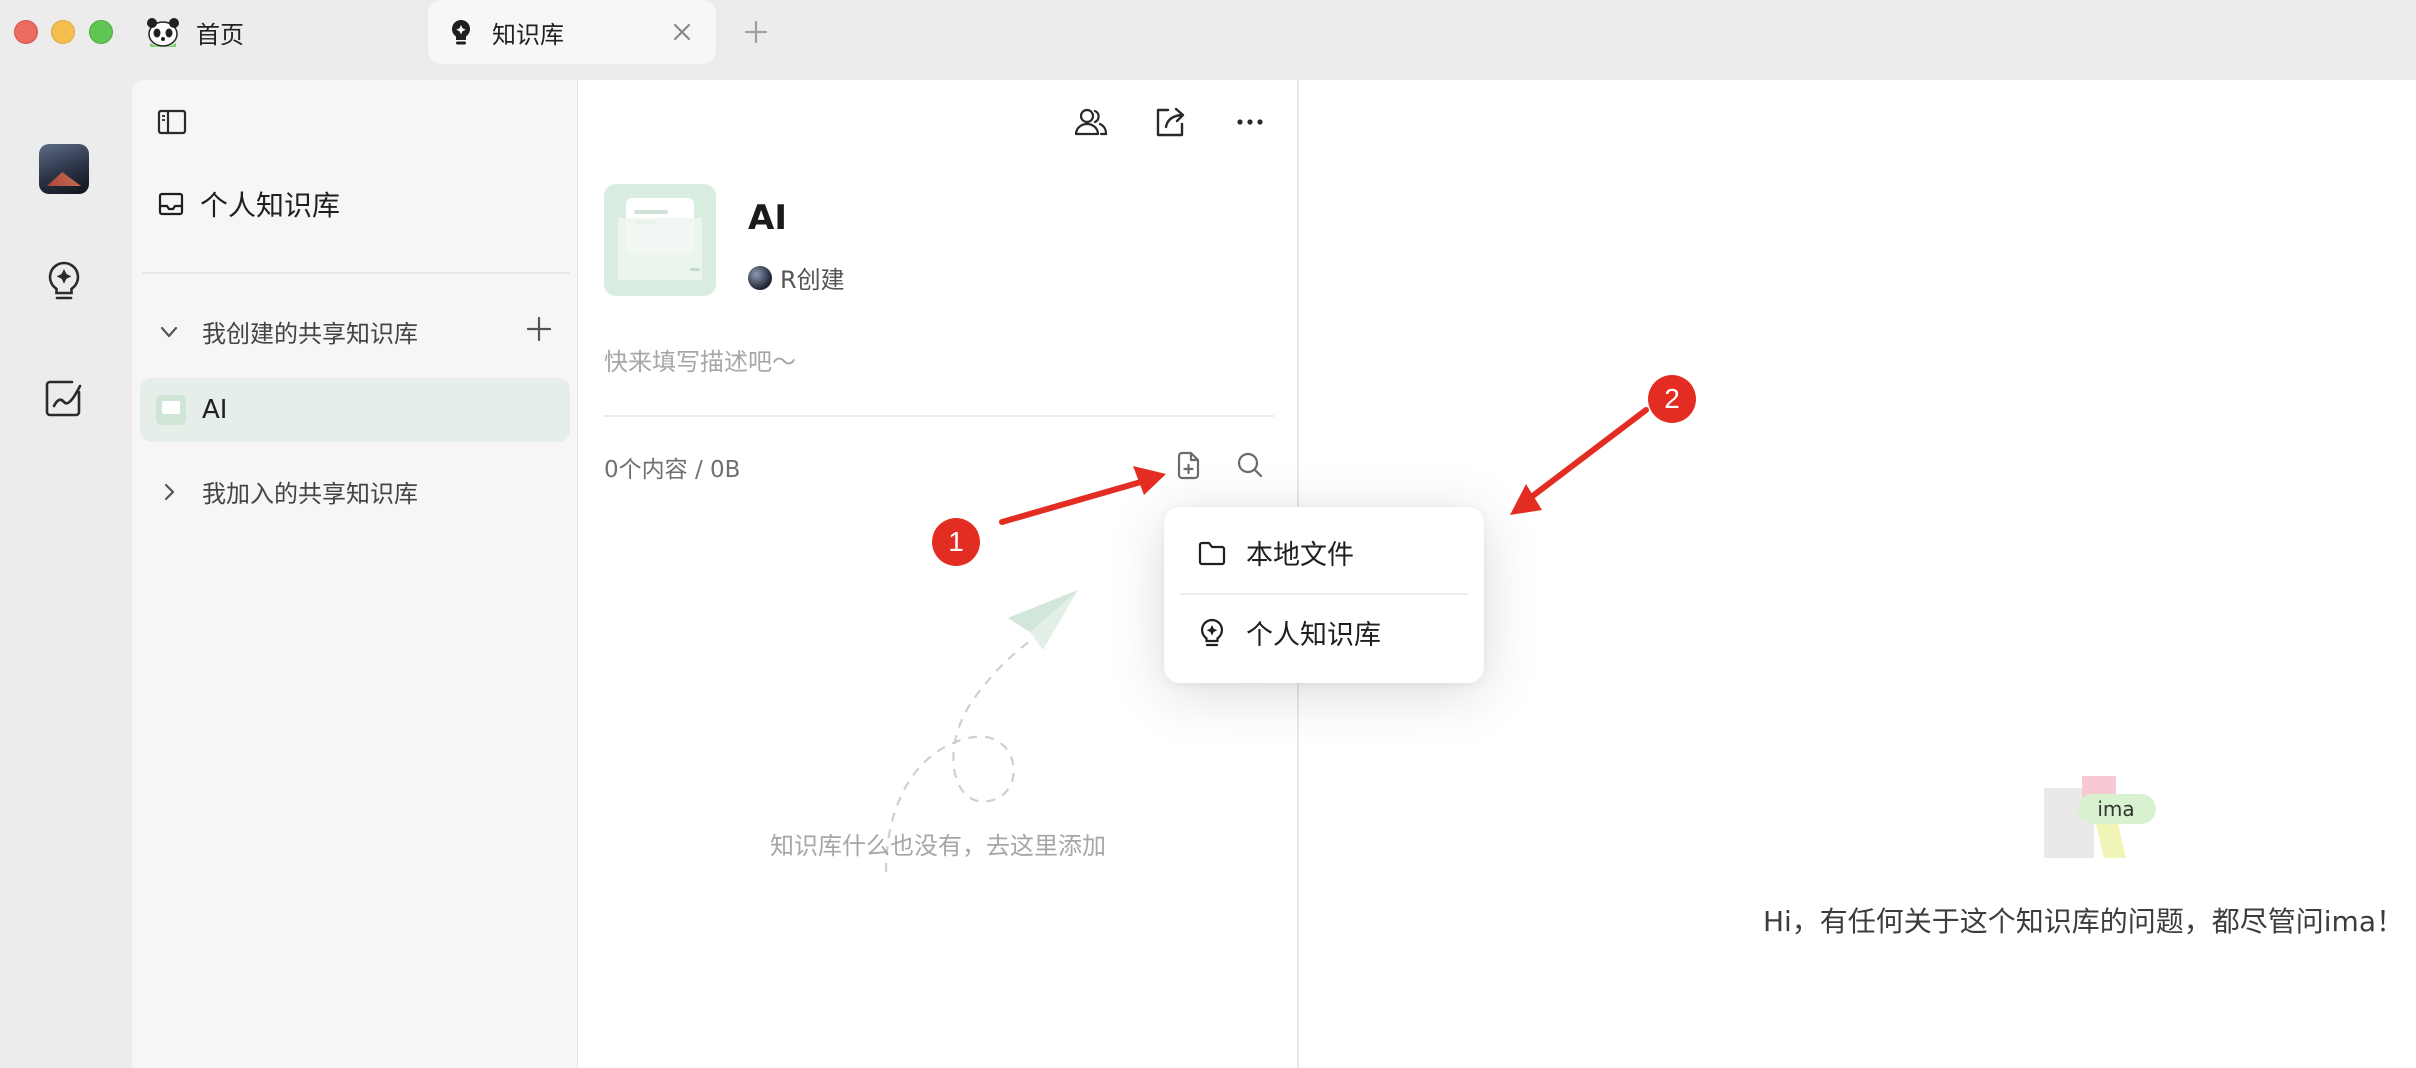  What do you see at coordinates (169, 491) in the screenshot?
I see `chevron-right-icon` at bounding box center [169, 491].